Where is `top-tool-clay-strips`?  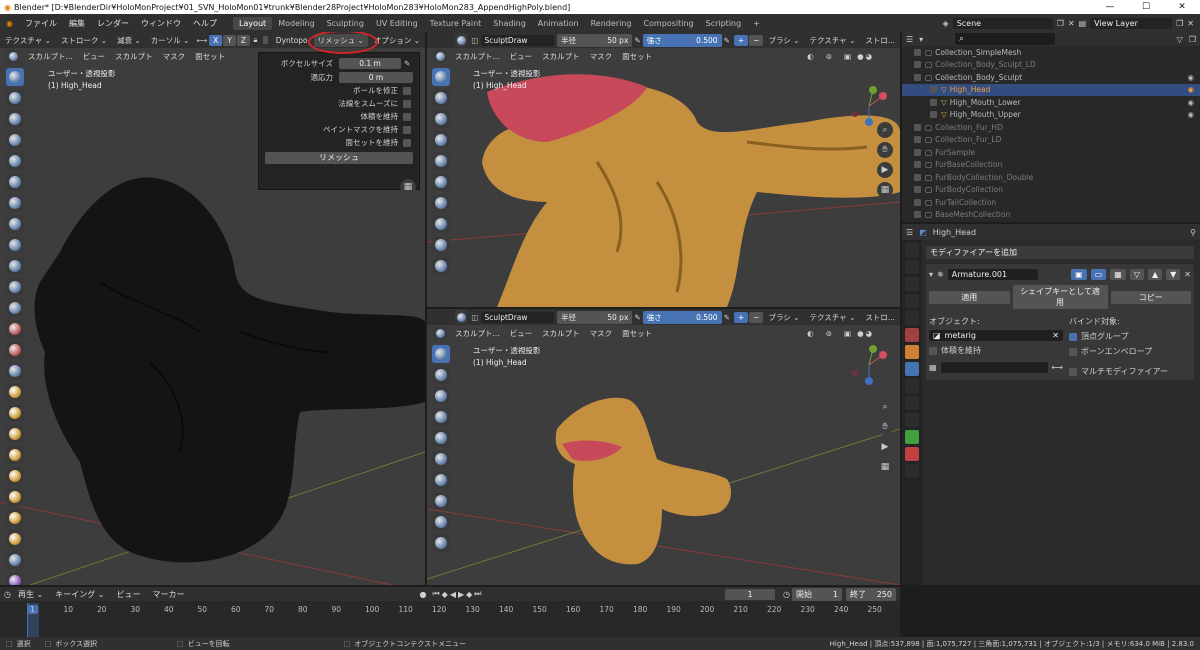
top-tool-clay-strips is located at coordinates (441, 140).